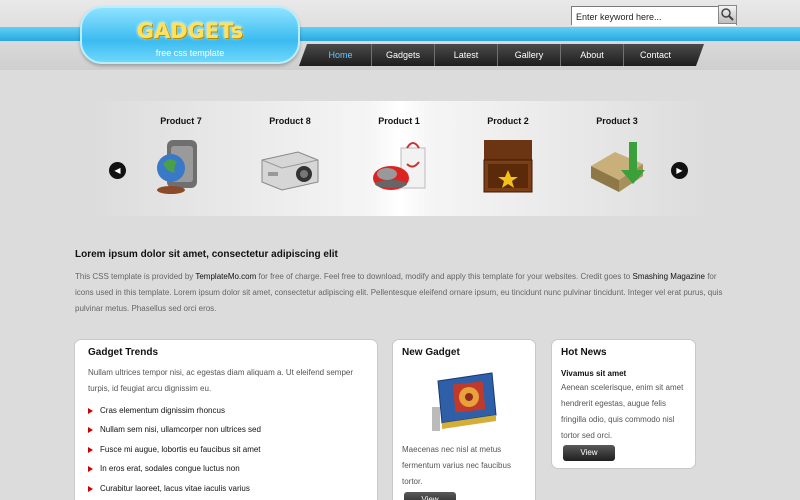 This screenshot has height=500, width=800. Describe the element at coordinates (589, 453) in the screenshot. I see `hot-news-view-button: View` at that location.